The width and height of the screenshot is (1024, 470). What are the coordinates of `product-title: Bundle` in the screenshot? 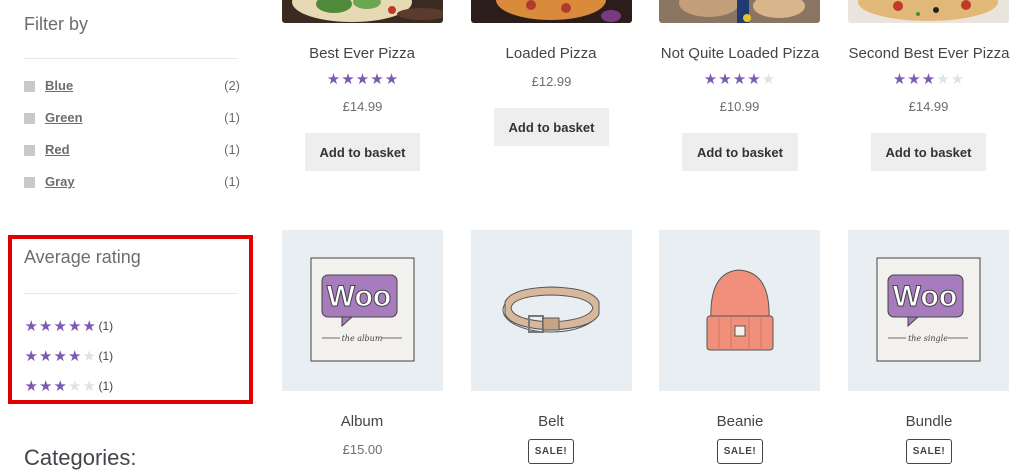 It's located at (926, 421).